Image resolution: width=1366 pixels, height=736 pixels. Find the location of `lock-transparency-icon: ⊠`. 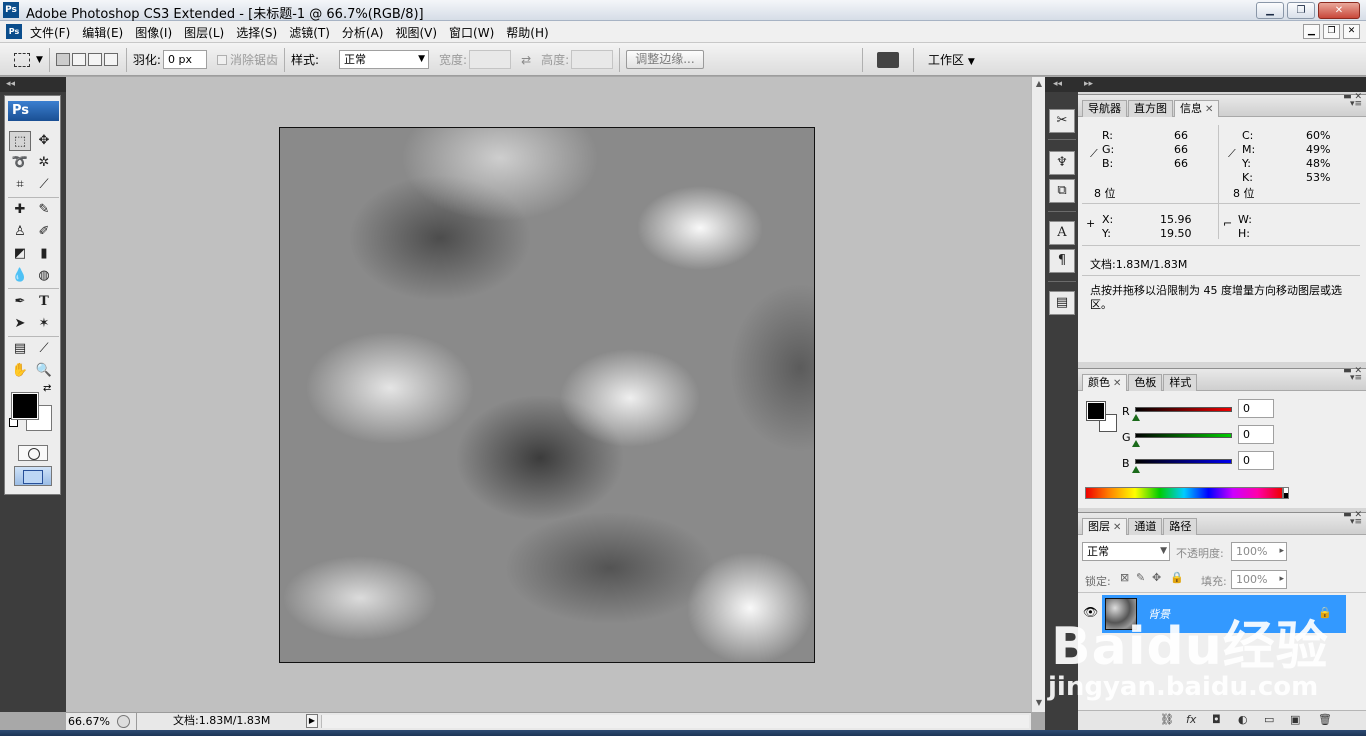

lock-transparency-icon: ⊠ is located at coordinates (1124, 577).